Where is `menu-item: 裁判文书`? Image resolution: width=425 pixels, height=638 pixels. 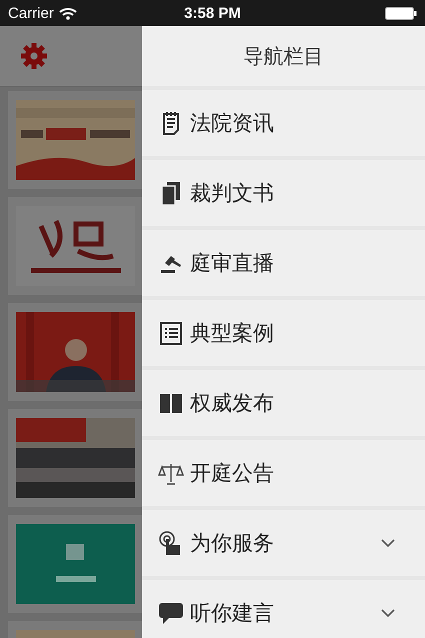
menu-item: 裁判文书 is located at coordinates (283, 195).